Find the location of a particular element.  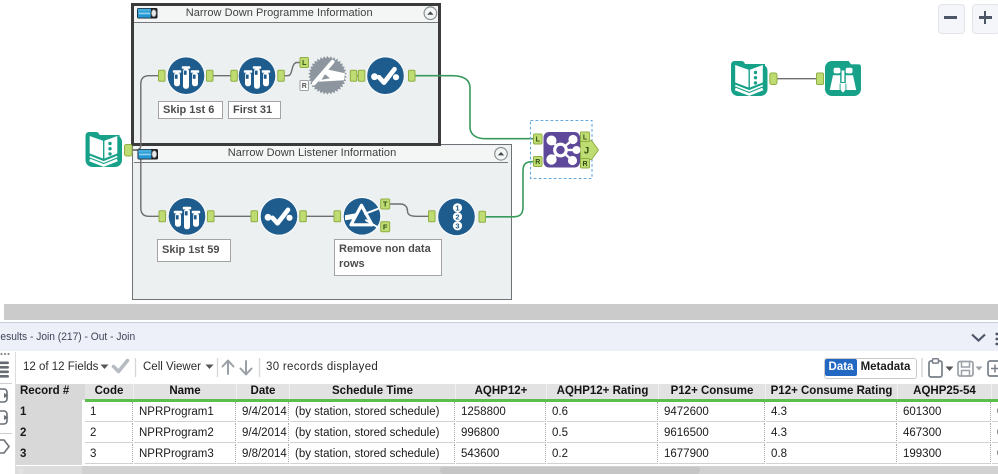

svg-text: F is located at coordinates (385, 226).